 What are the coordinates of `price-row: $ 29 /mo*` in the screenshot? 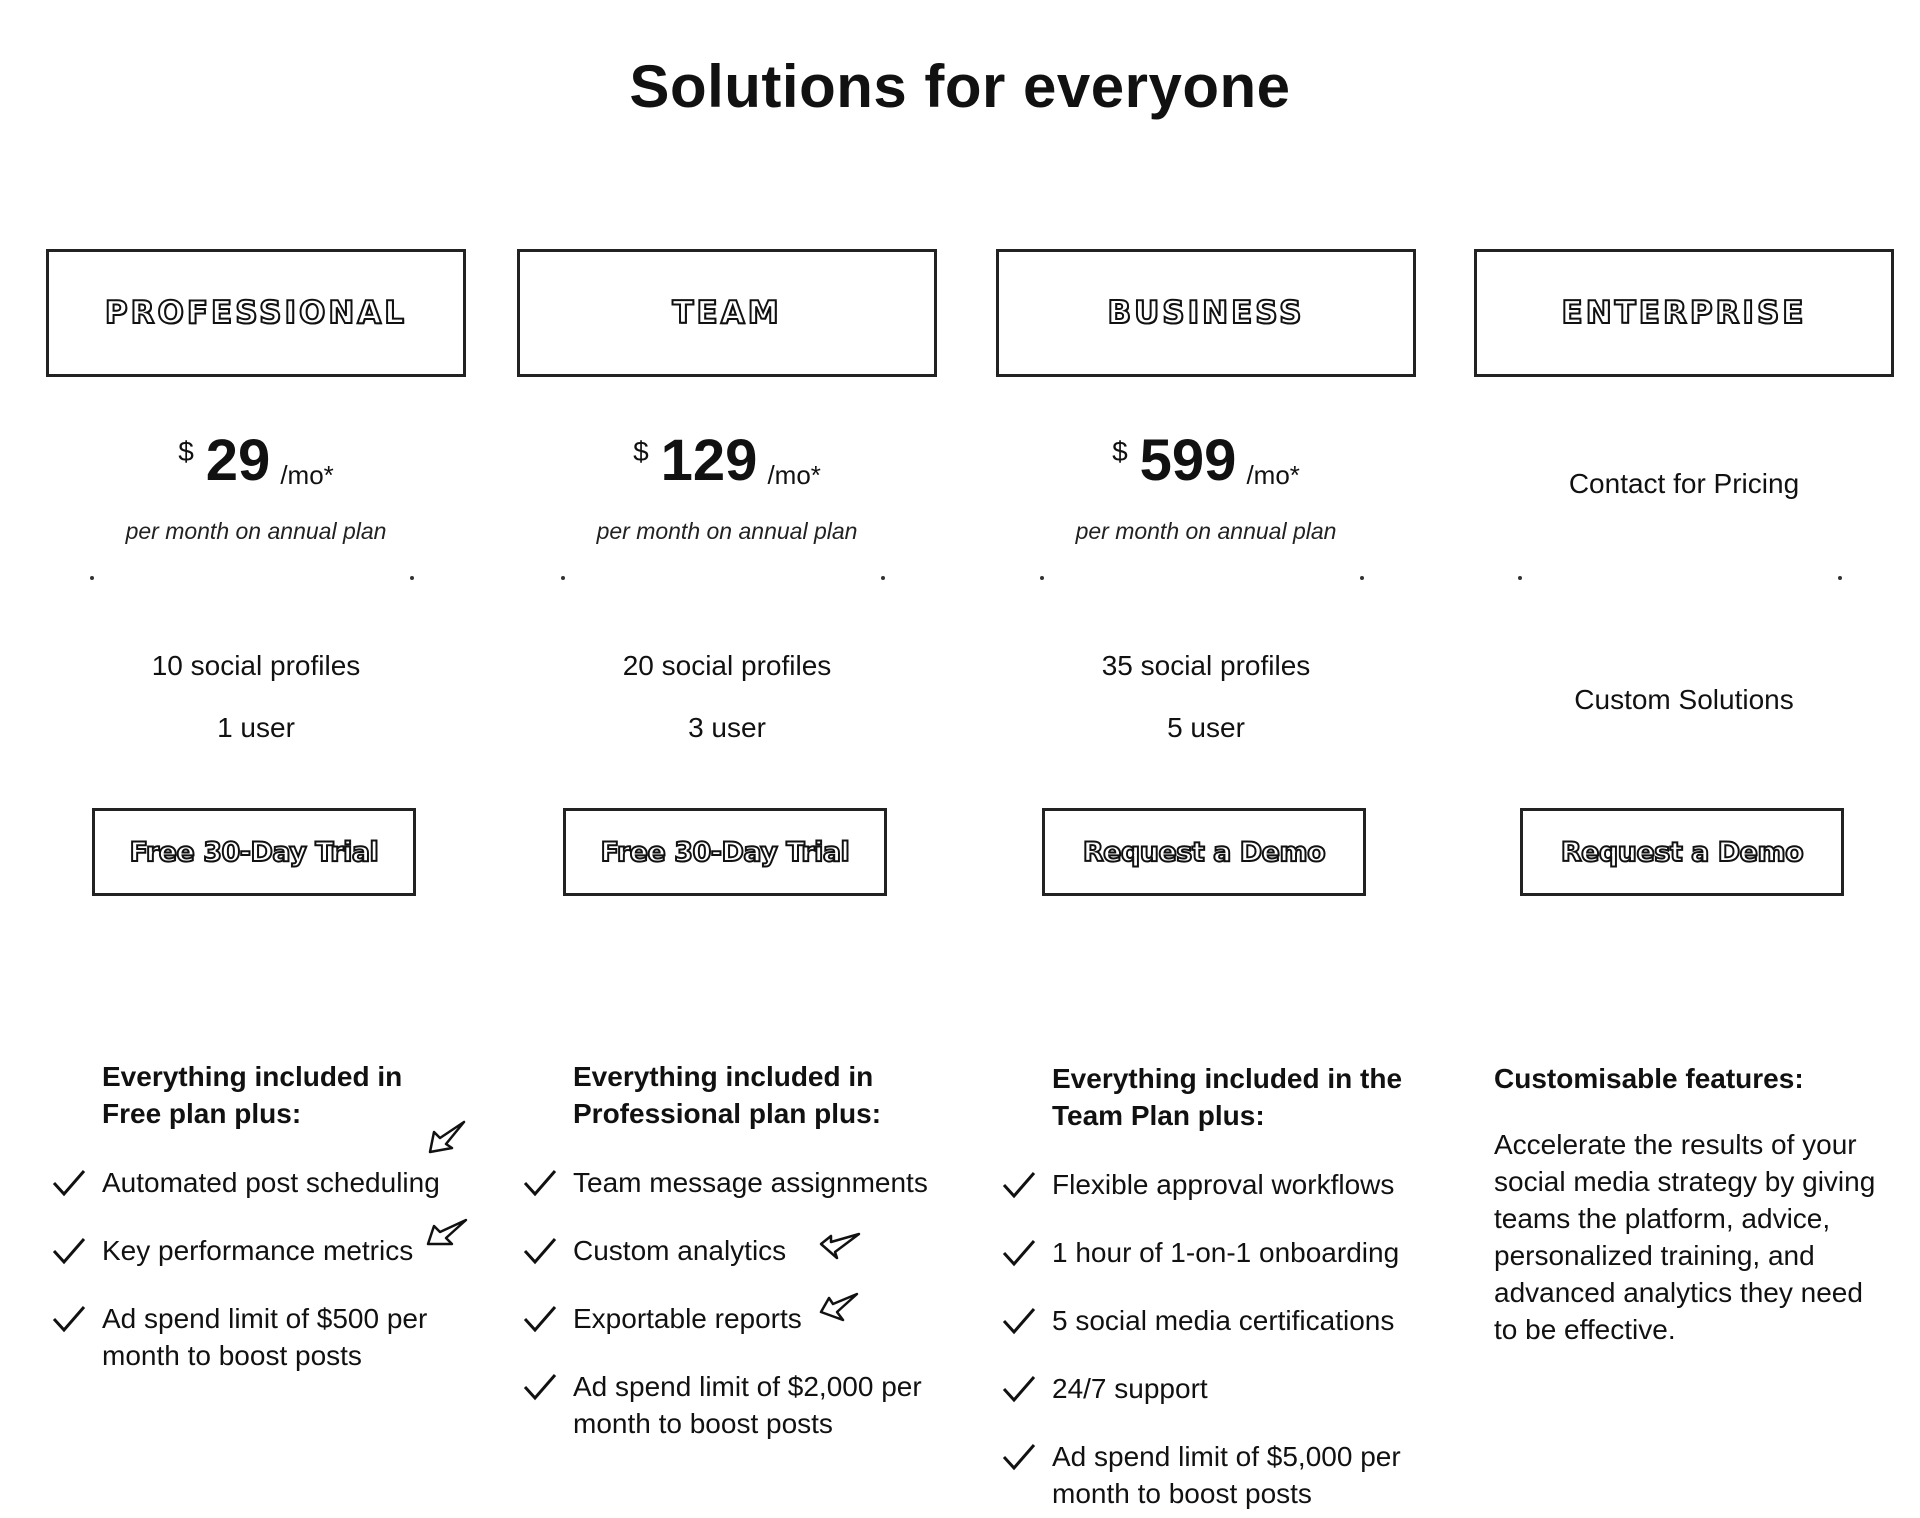 It's located at (256, 461).